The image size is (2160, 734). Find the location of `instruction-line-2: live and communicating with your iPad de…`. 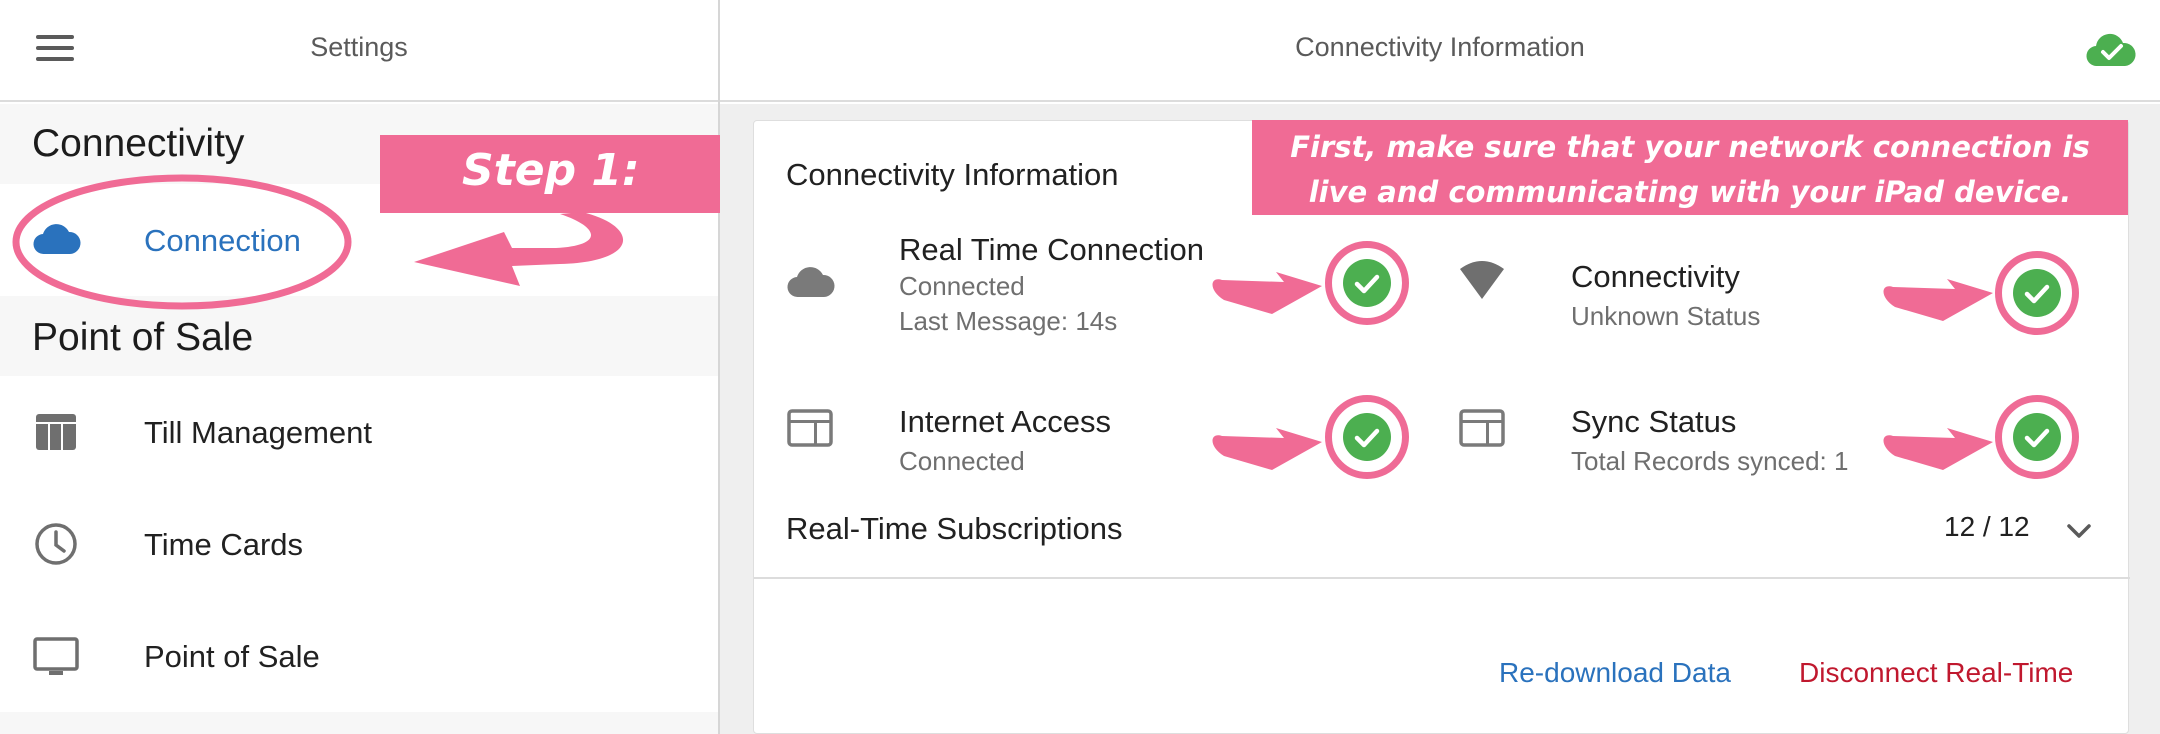

instruction-line-2: live and communicating with your iPad de… is located at coordinates (1690, 192).